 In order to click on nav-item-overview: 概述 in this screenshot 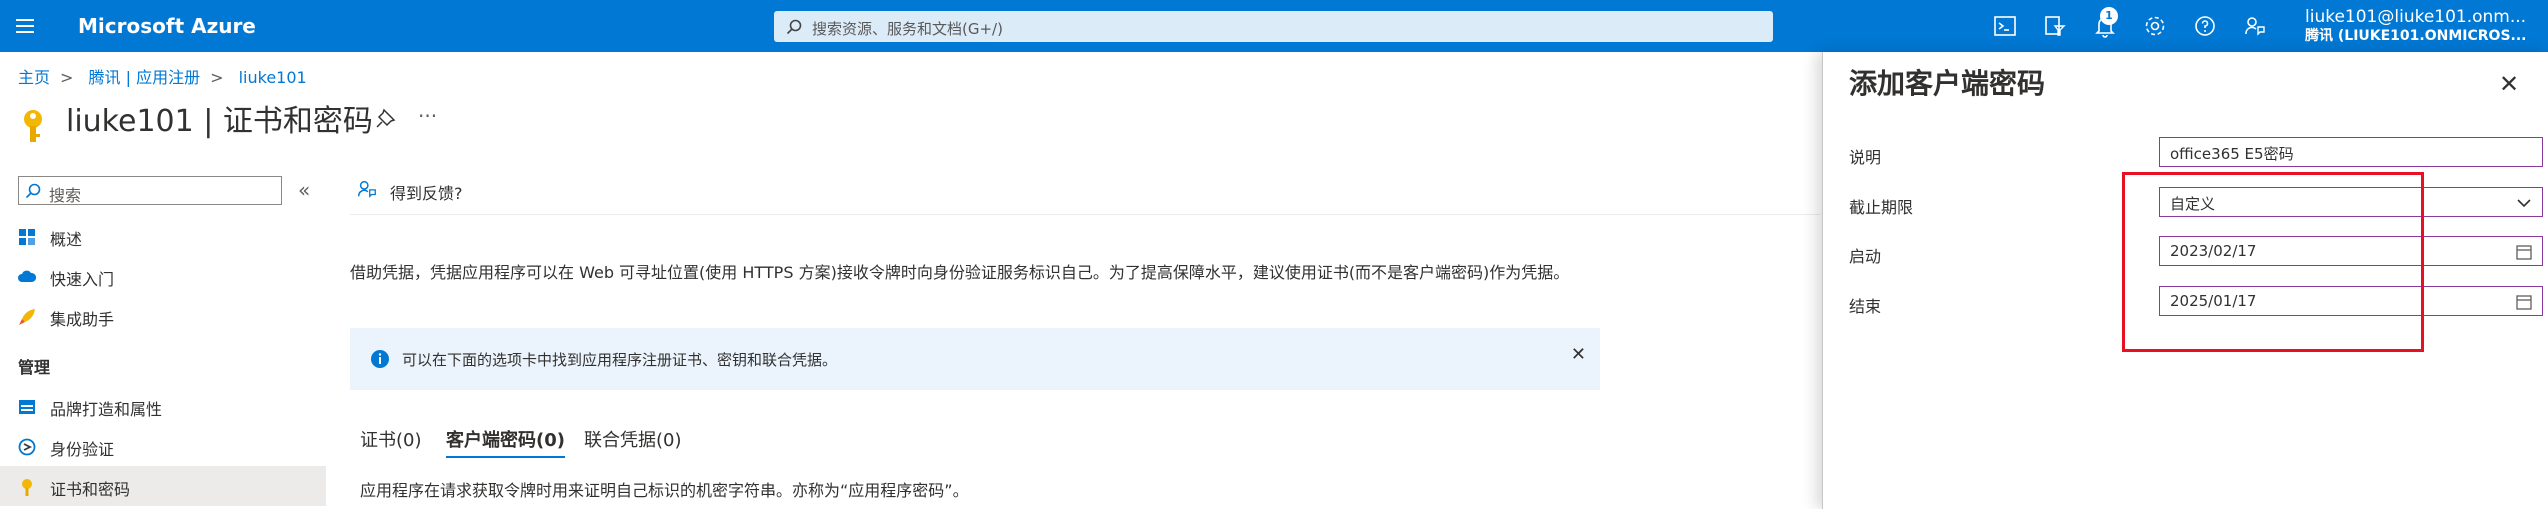, I will do `click(163, 236)`.